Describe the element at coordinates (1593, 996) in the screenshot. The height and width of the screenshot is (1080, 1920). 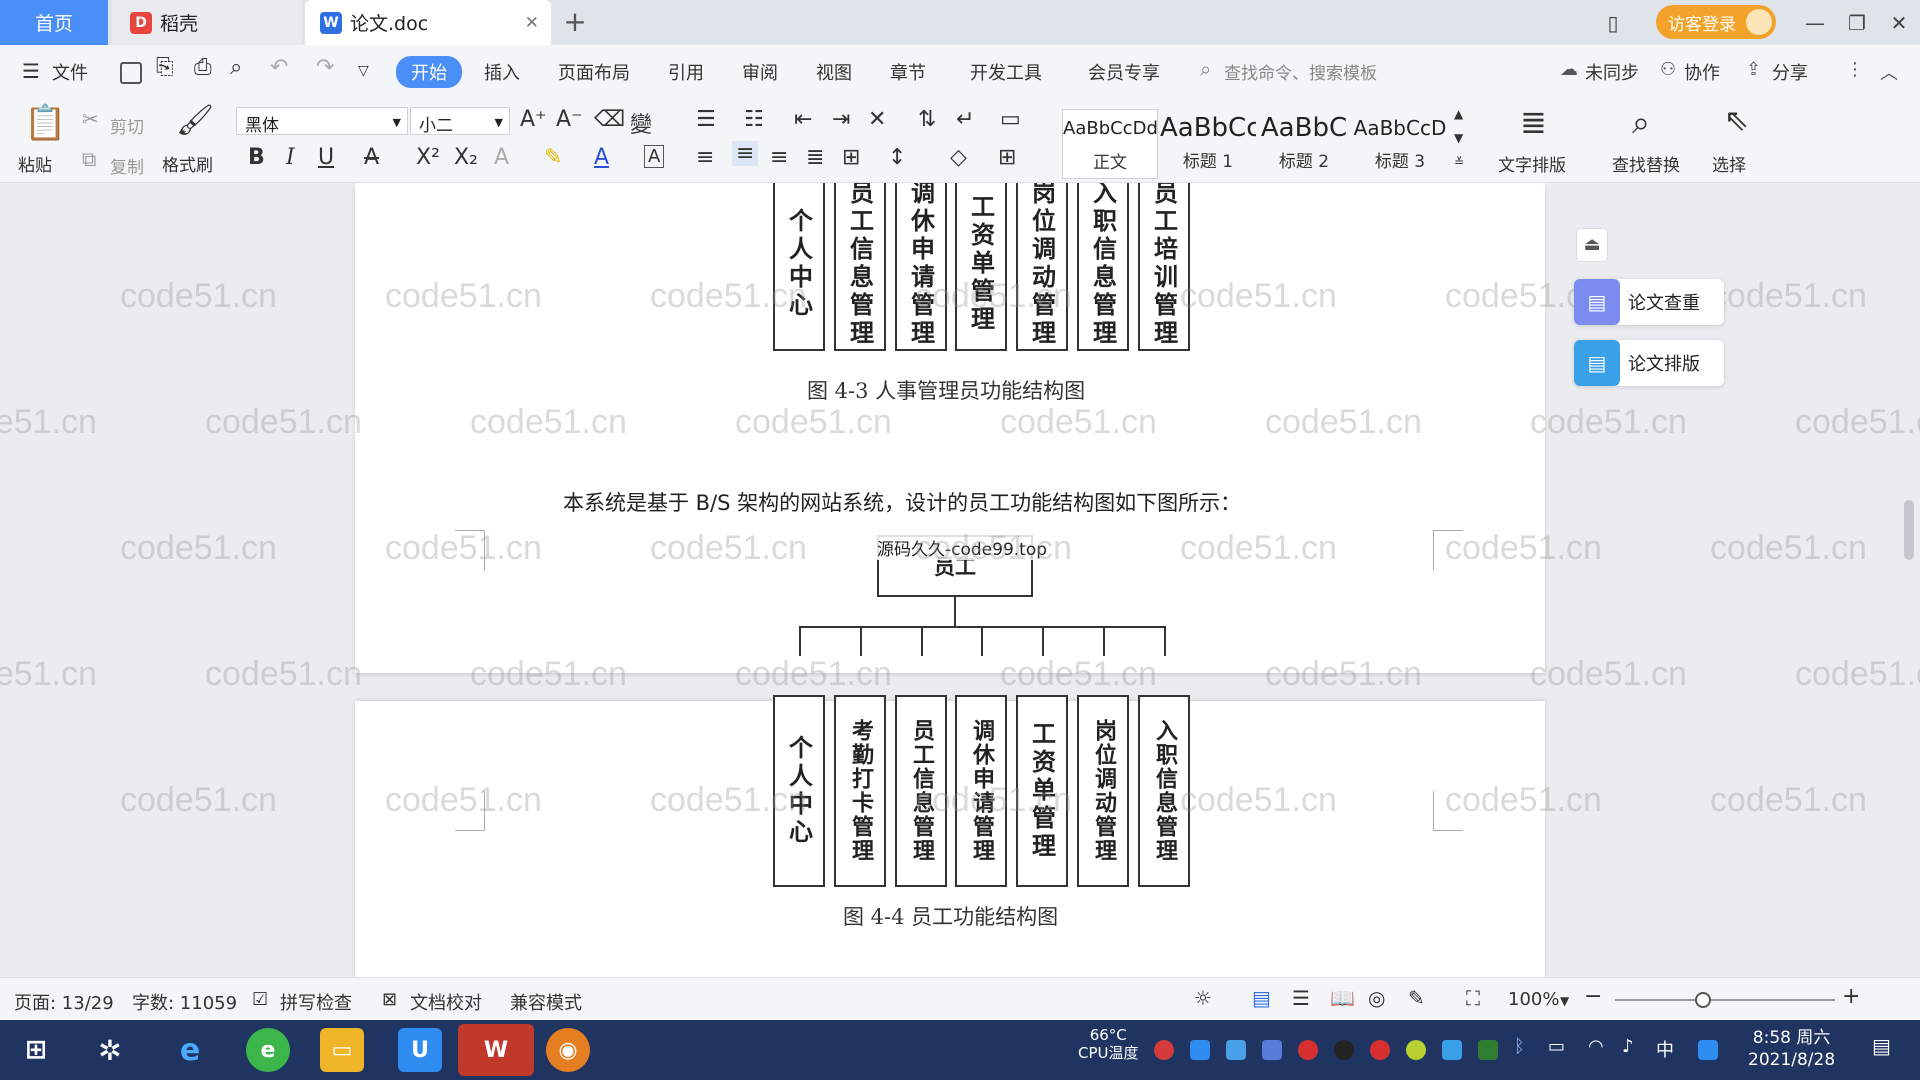
I see `zoom-out-icon: −` at that location.